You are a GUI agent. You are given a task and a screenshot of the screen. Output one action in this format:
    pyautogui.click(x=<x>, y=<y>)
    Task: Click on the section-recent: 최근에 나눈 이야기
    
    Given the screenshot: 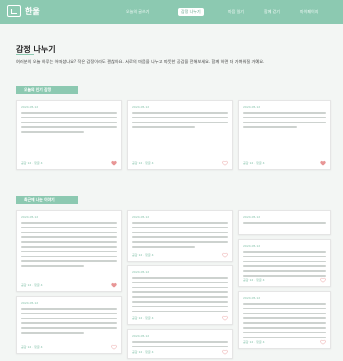 What is the action you would take?
    pyautogui.click(x=47, y=200)
    